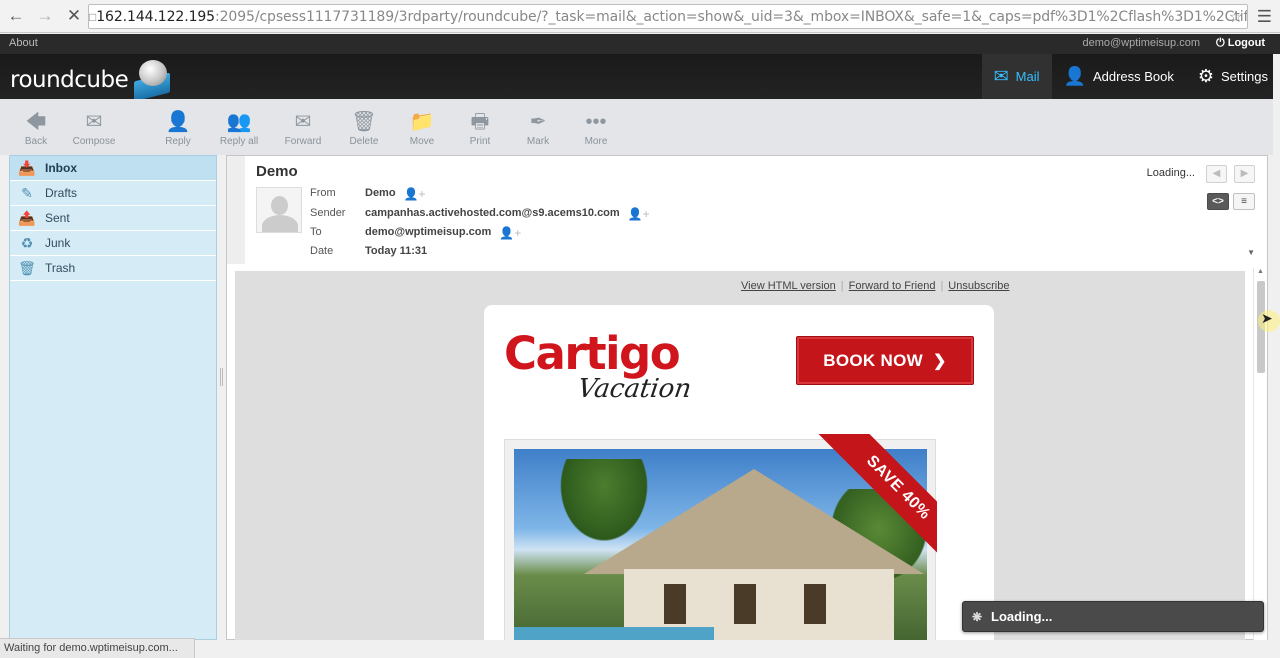 The height and width of the screenshot is (658, 1280). Describe the element at coordinates (380, 194) in the screenshot. I see `from-value: Demo` at that location.